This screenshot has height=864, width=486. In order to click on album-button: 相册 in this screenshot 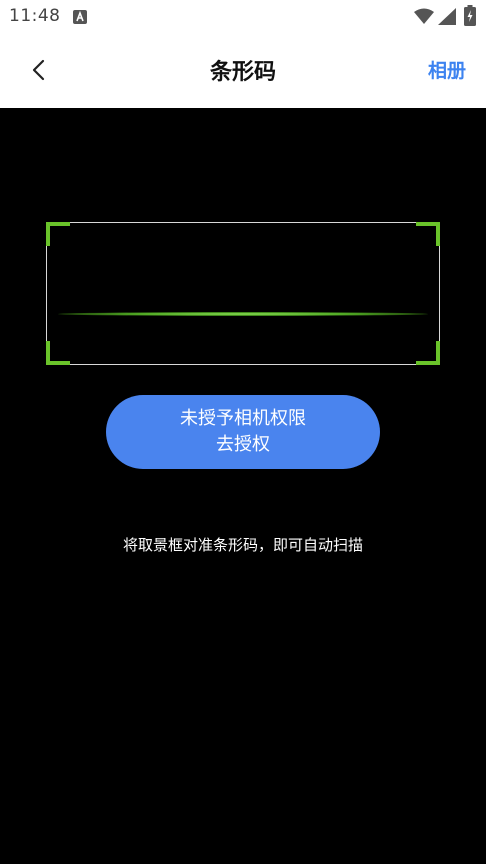, I will do `click(447, 69)`.